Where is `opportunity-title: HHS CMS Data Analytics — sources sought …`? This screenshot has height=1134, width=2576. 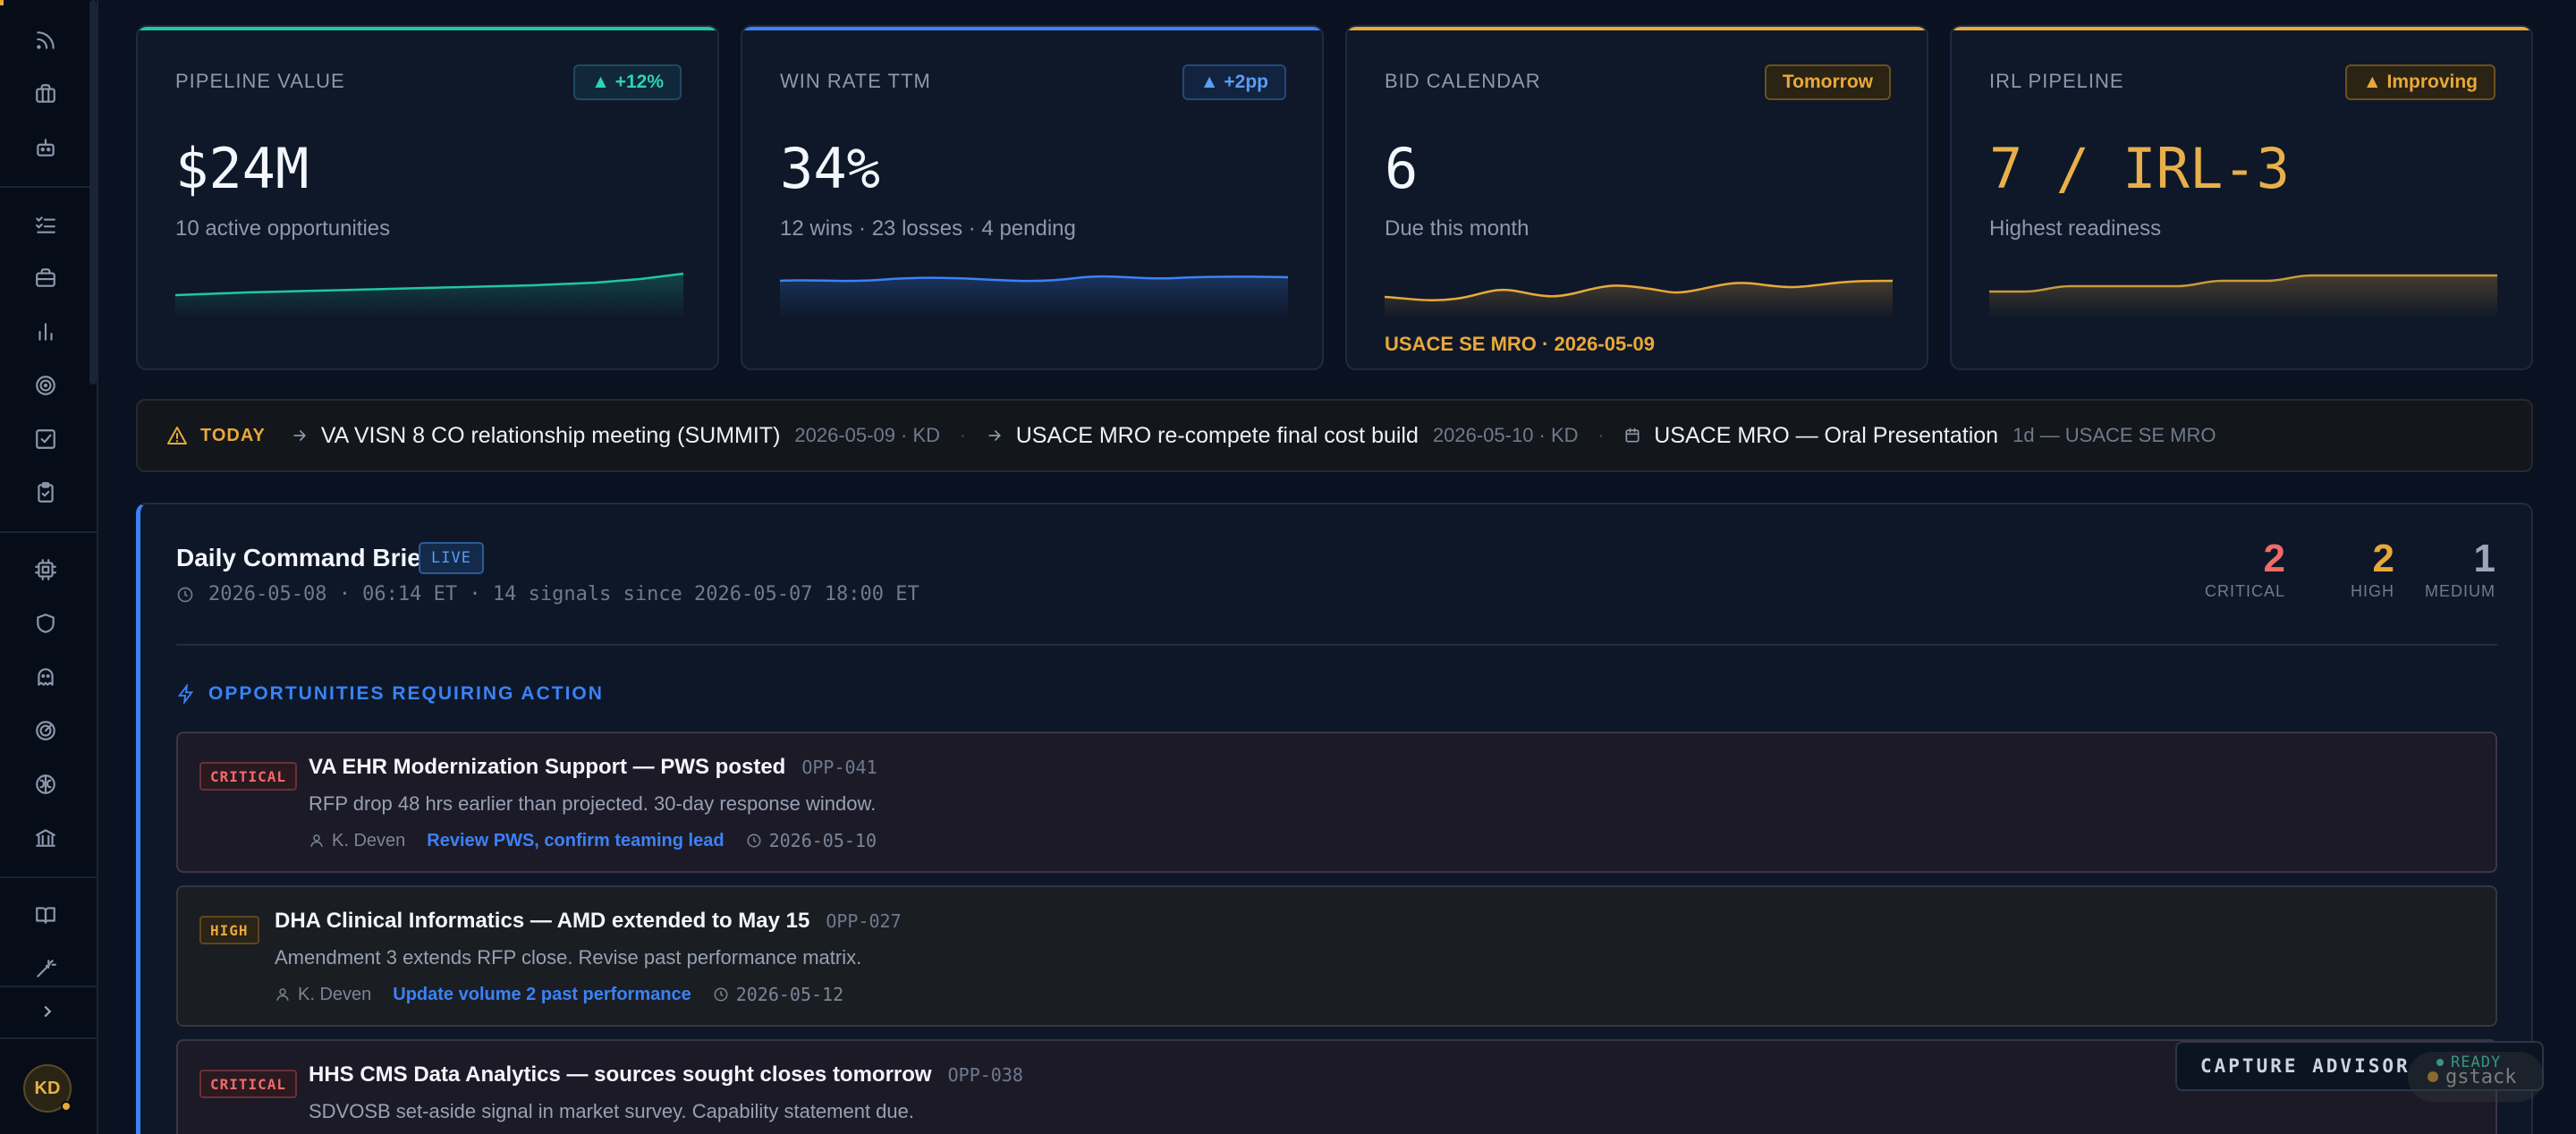 opportunity-title: HHS CMS Data Analytics — sources sought … is located at coordinates (666, 1075).